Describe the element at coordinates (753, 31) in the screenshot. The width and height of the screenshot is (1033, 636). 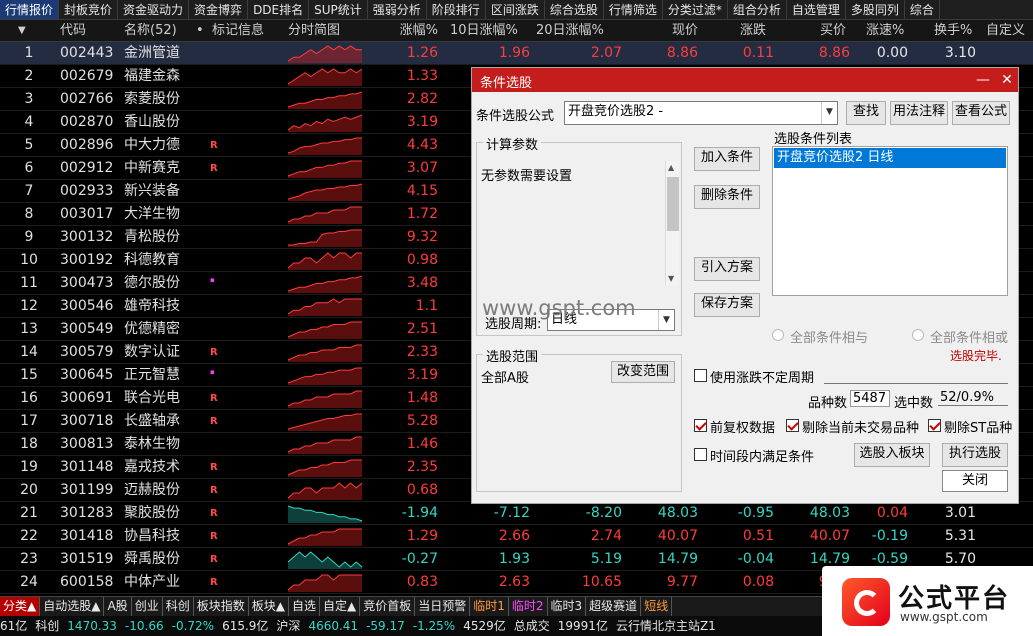
I see `col-diff: 涨跌` at that location.